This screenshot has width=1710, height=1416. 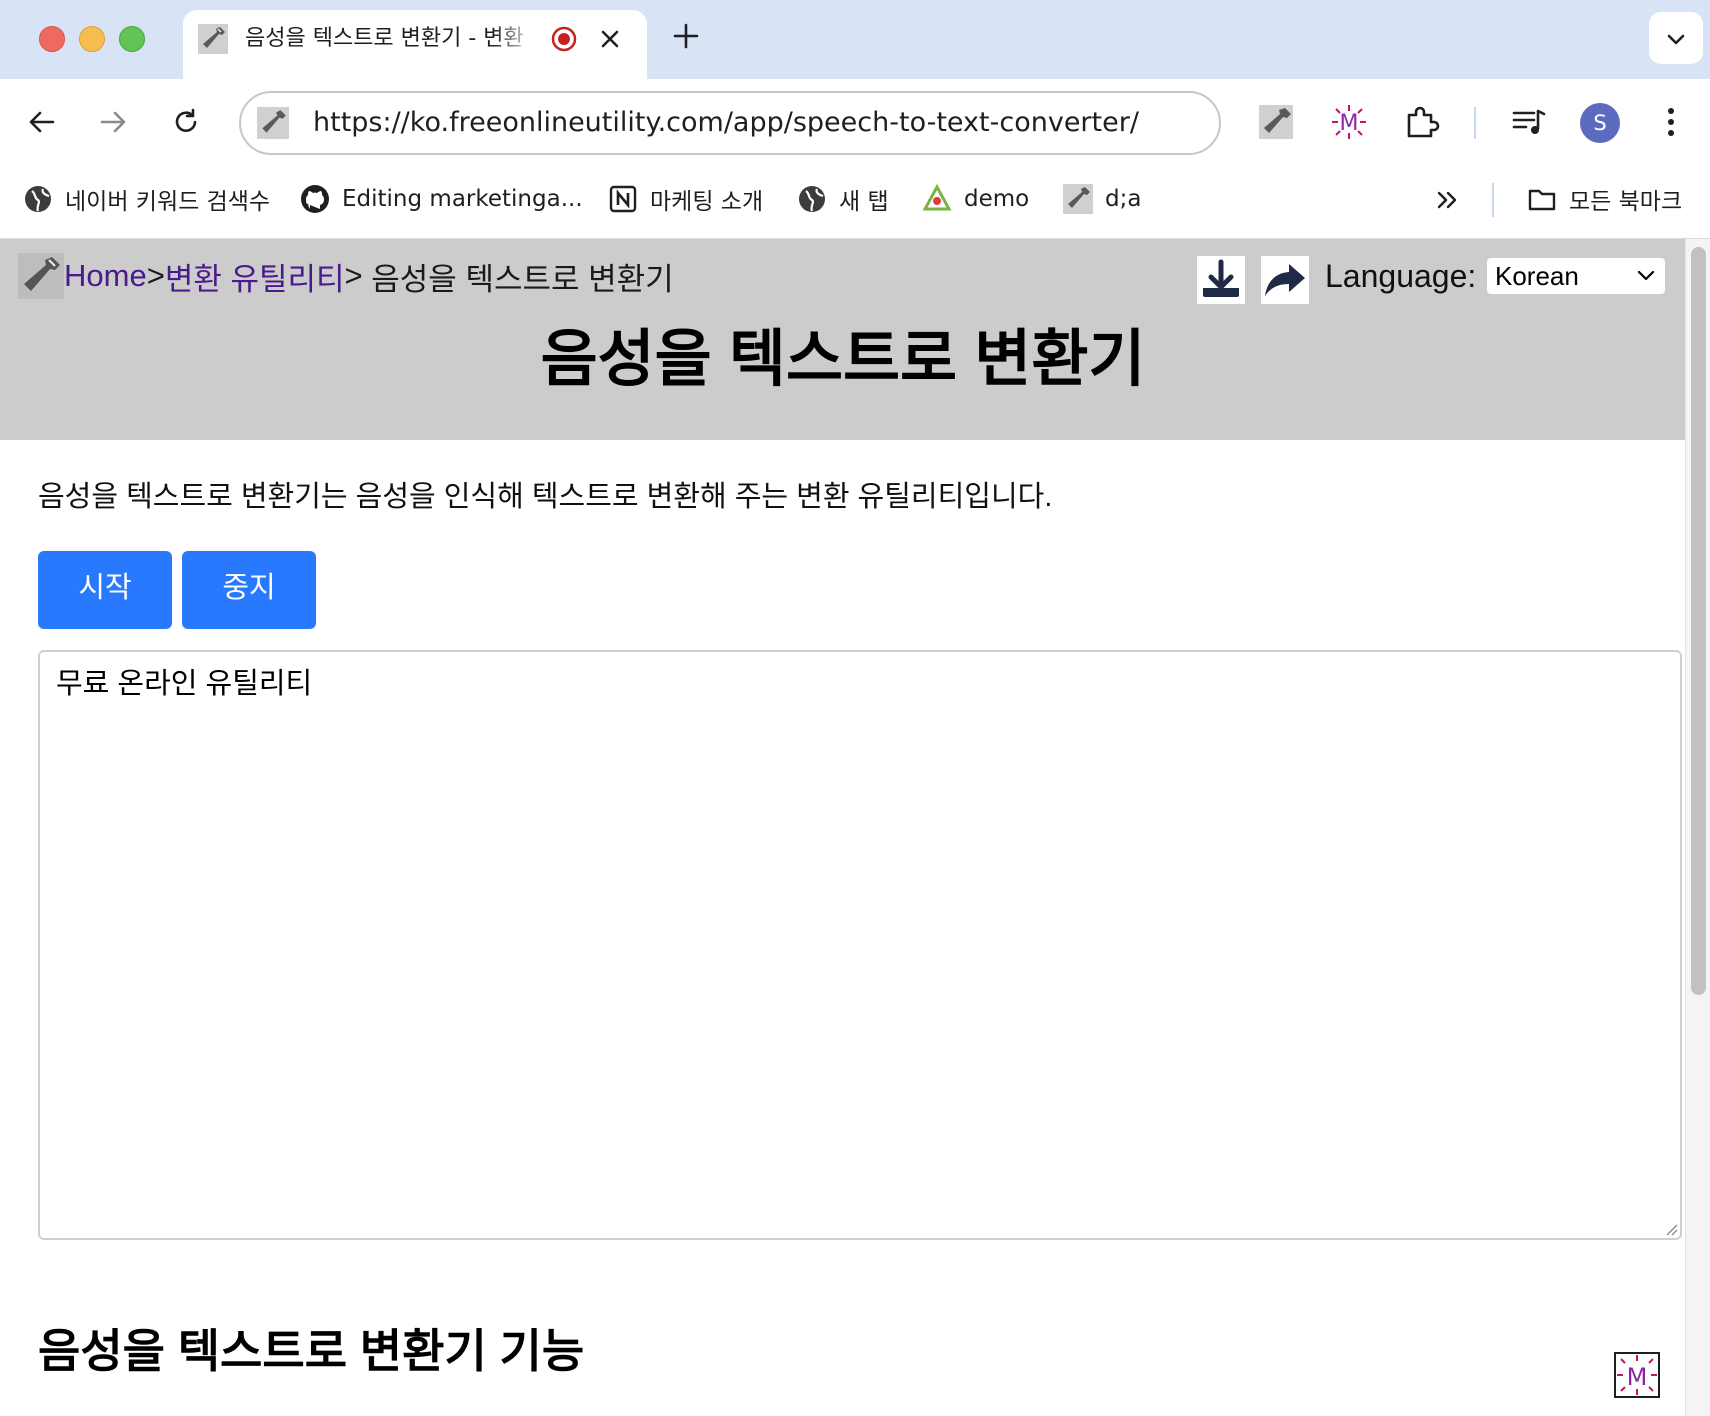 I want to click on bookmark-label: 마케팅 소개, so click(x=707, y=202).